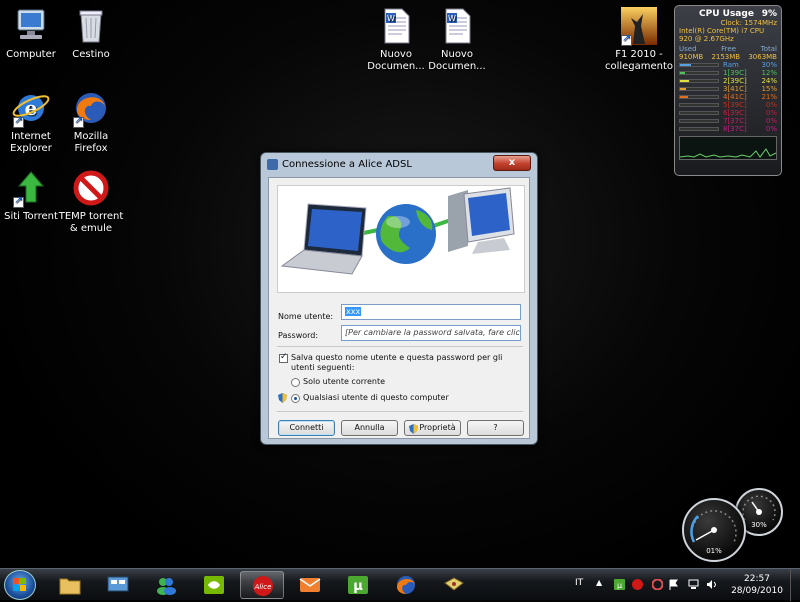 The image size is (800, 602). I want to click on cpu-name: Intel(R) Core(TM) i7 CPU 920 @ 2.67GHz, so click(722, 35).